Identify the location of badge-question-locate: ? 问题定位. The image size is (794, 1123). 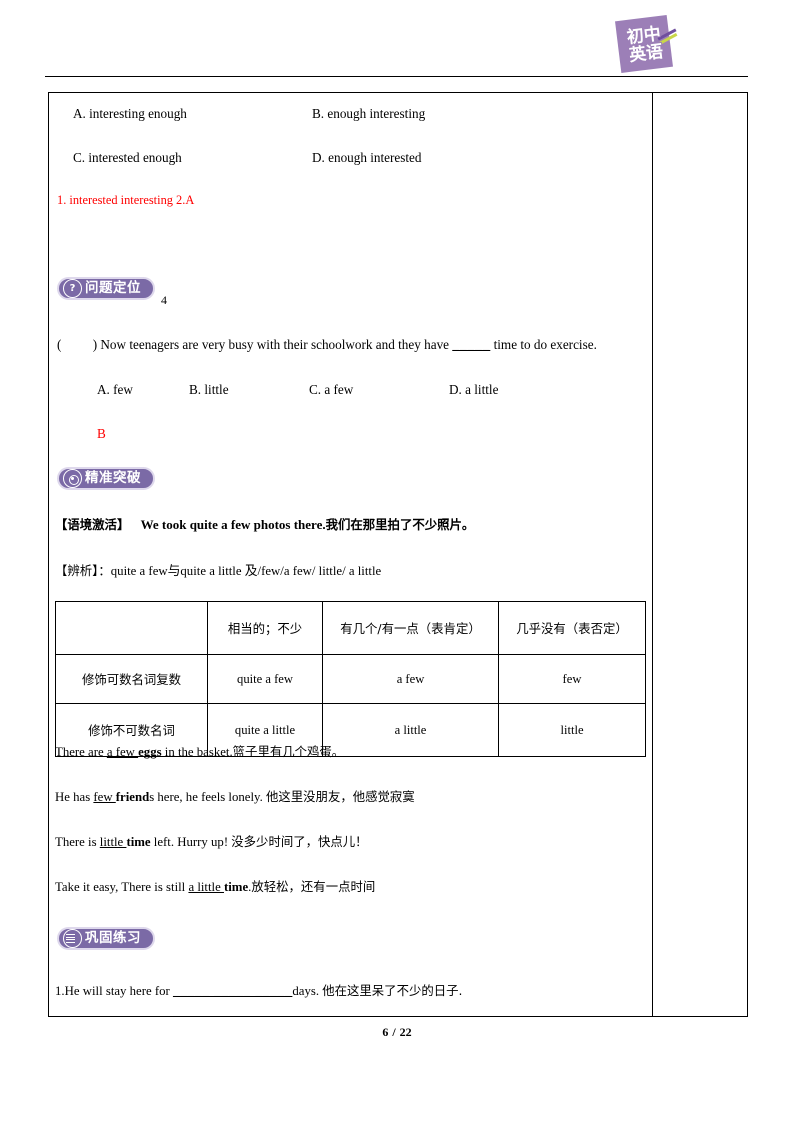
(106, 288).